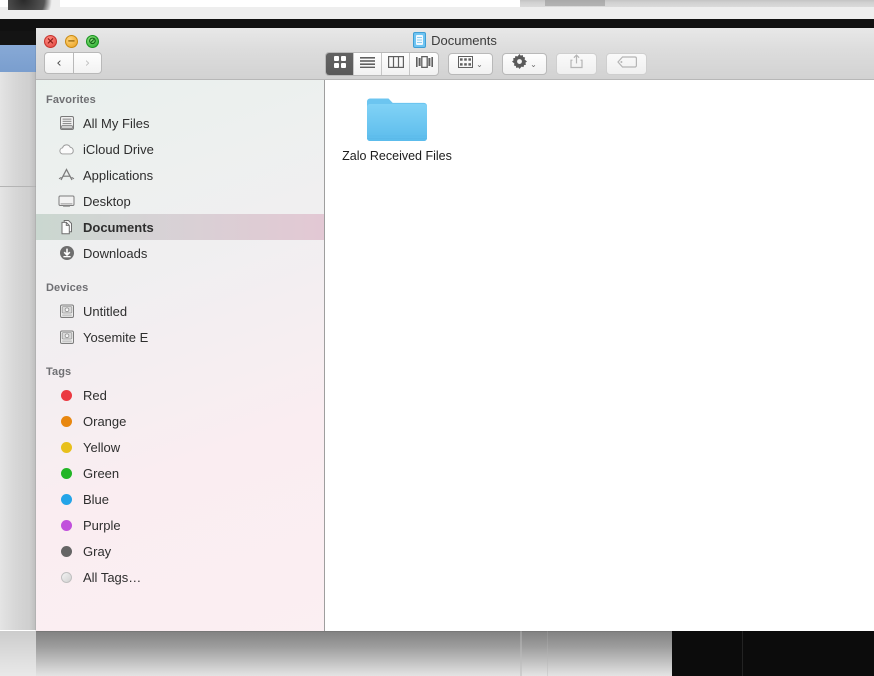 Image resolution: width=874 pixels, height=676 pixels. What do you see at coordinates (34, 5) in the screenshot?
I see `background-app-icon` at bounding box center [34, 5].